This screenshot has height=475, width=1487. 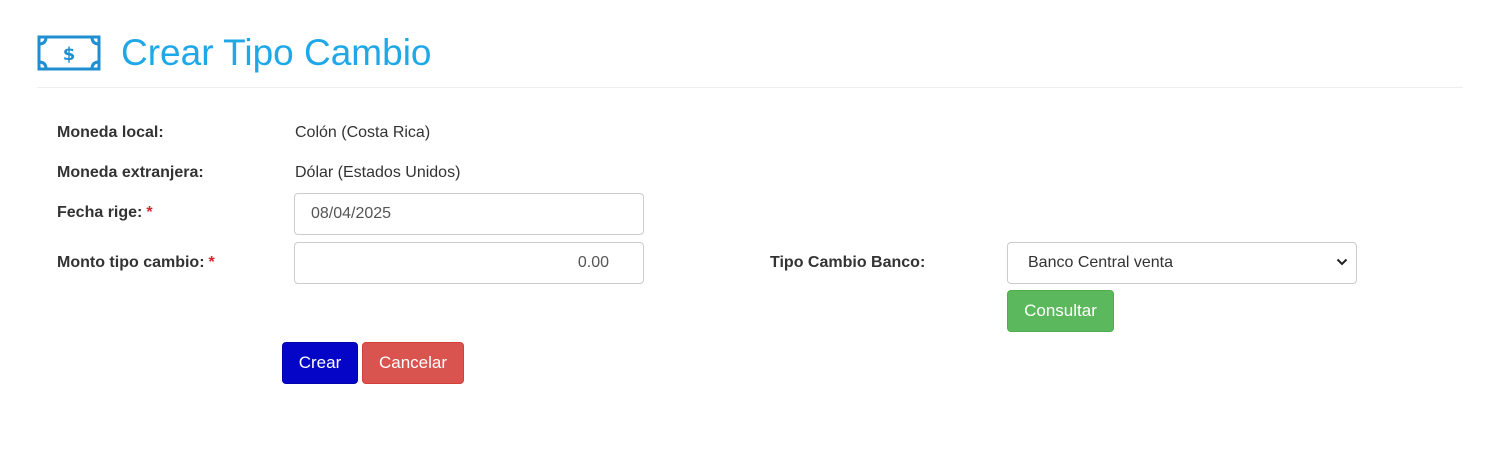 I want to click on crear-button-label: Crear, so click(x=320, y=362).